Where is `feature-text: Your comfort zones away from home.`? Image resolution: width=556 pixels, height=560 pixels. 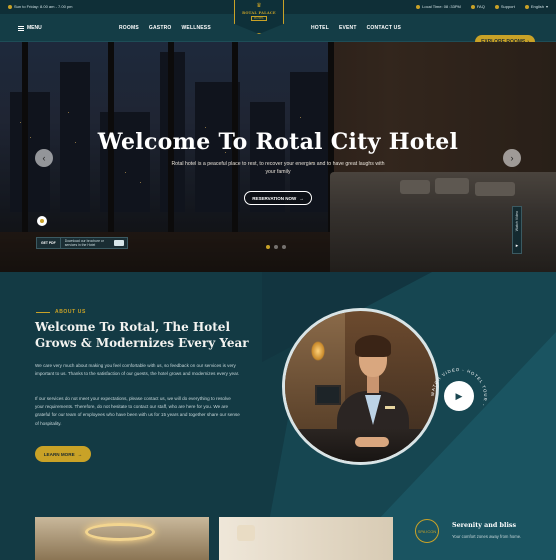
feature-text: Your comfort zones away from home. is located at coordinates (487, 536).